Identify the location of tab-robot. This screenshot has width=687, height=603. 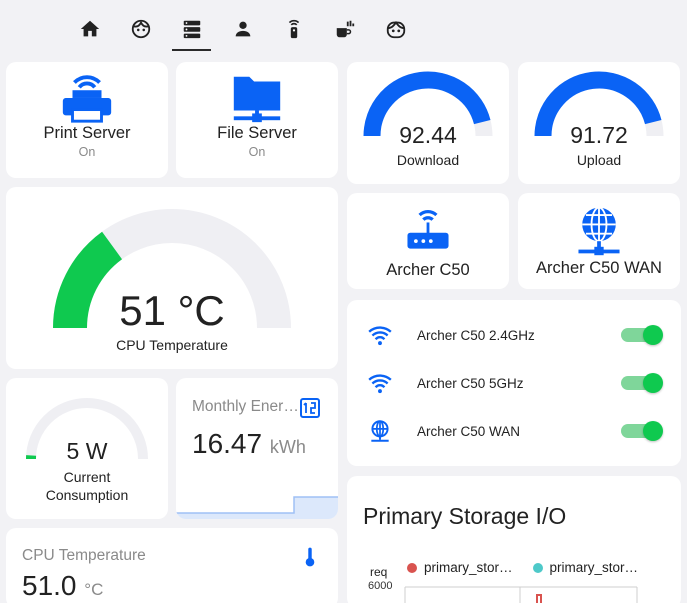
(395, 29).